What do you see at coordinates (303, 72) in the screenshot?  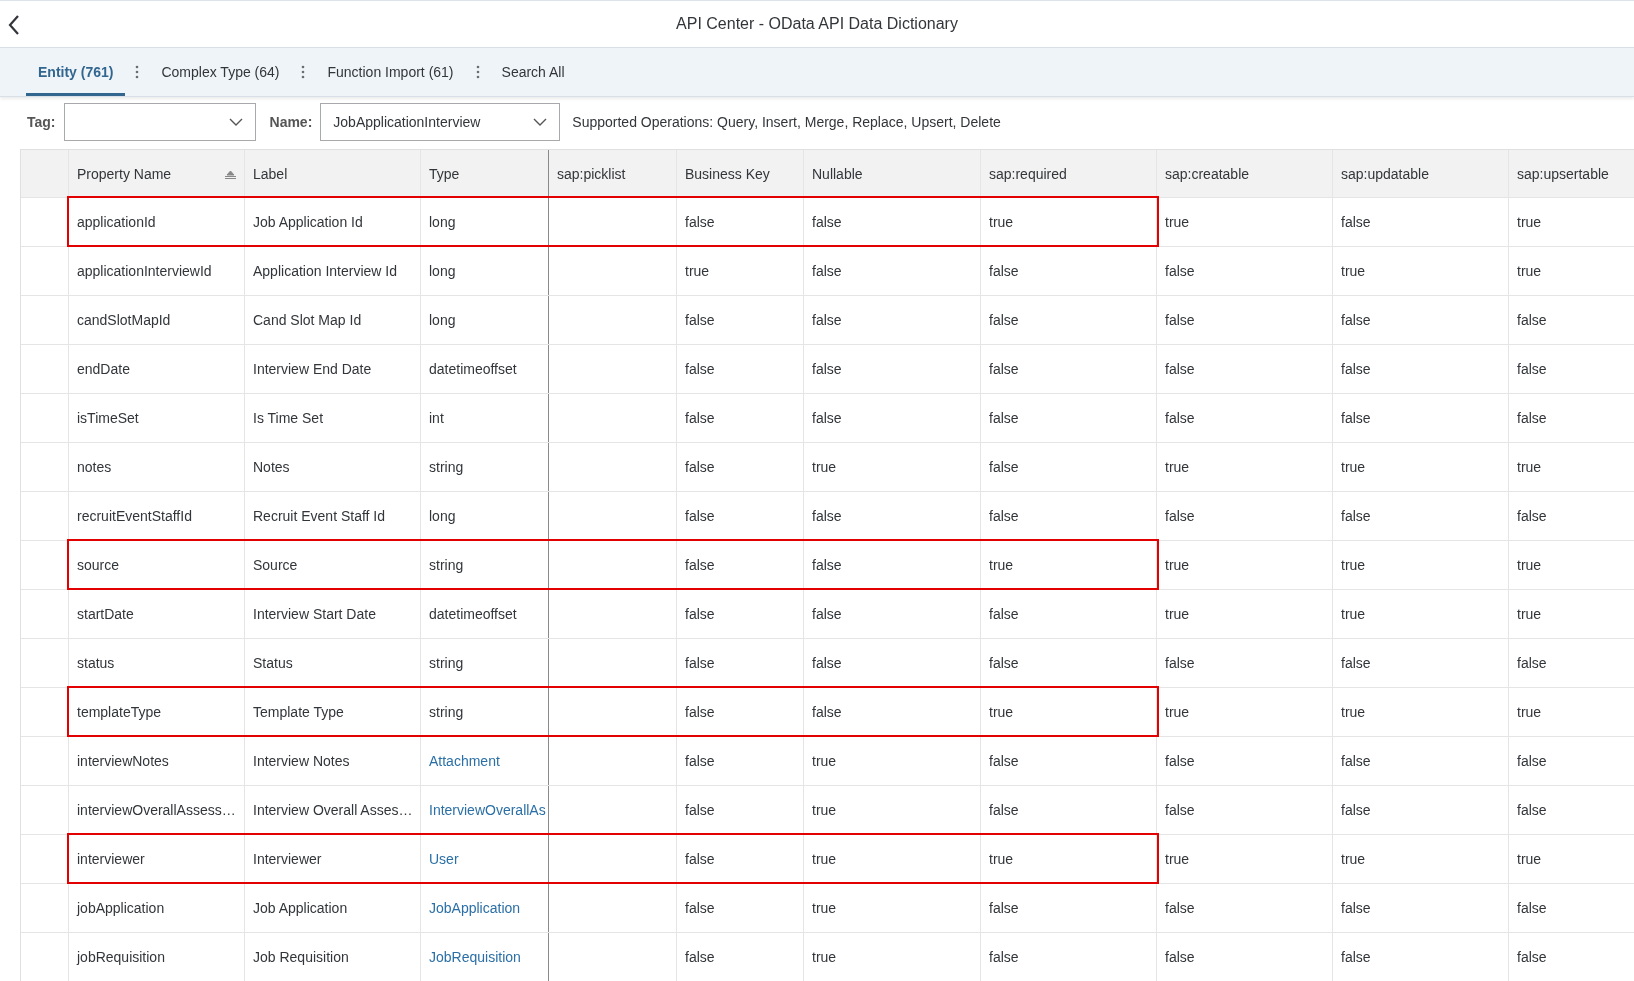 I see `vertical-dots-icon` at bounding box center [303, 72].